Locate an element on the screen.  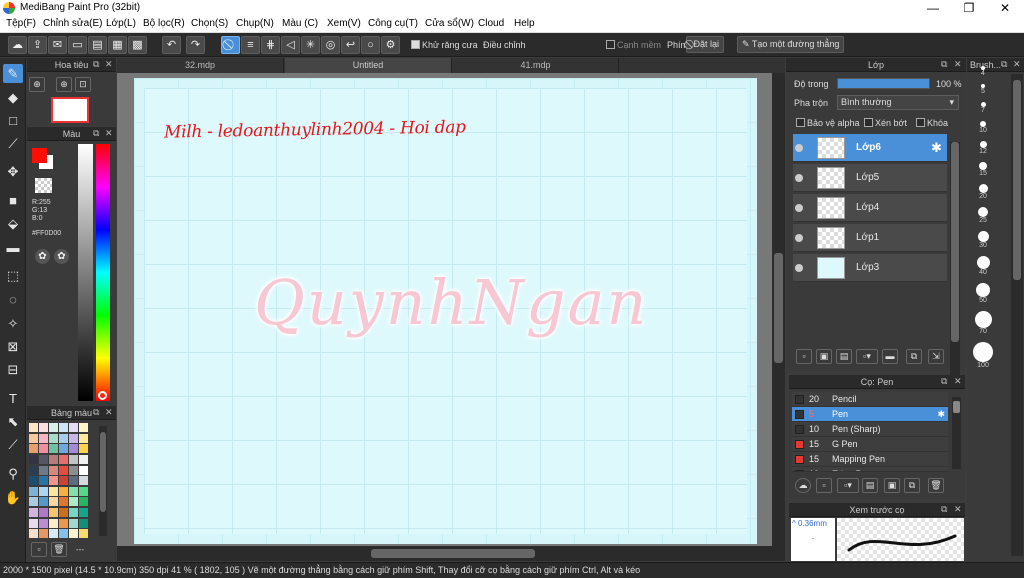
brush-scroll-thumb is located at coordinates (956, 407).